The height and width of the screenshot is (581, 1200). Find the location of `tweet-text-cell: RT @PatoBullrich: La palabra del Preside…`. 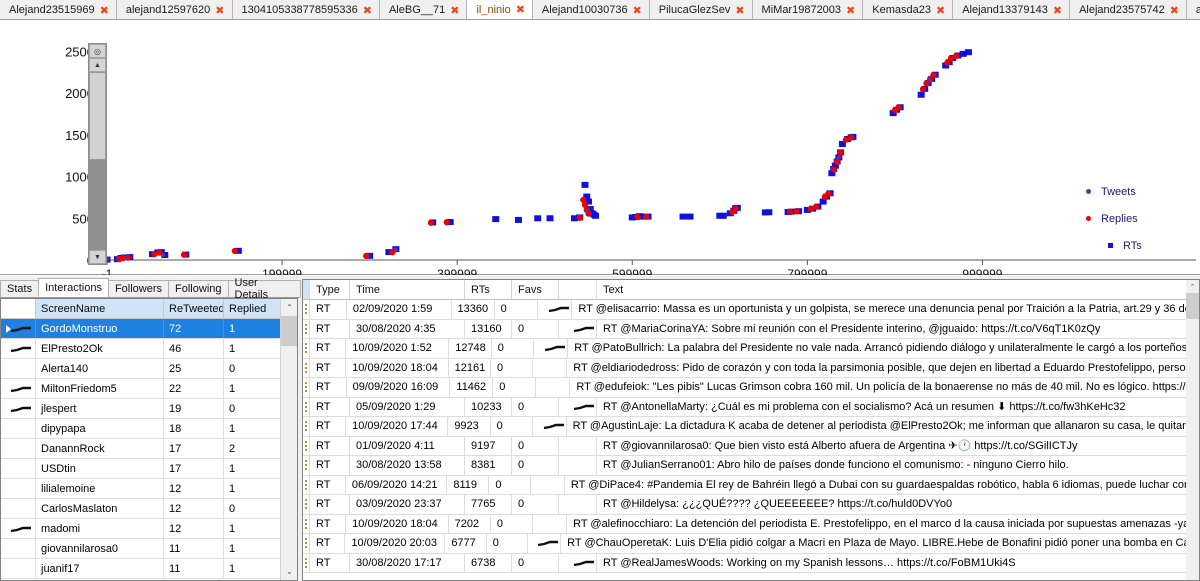

tweet-text-cell: RT @PatoBullrich: La palabra del Preside… is located at coordinates (883, 348).